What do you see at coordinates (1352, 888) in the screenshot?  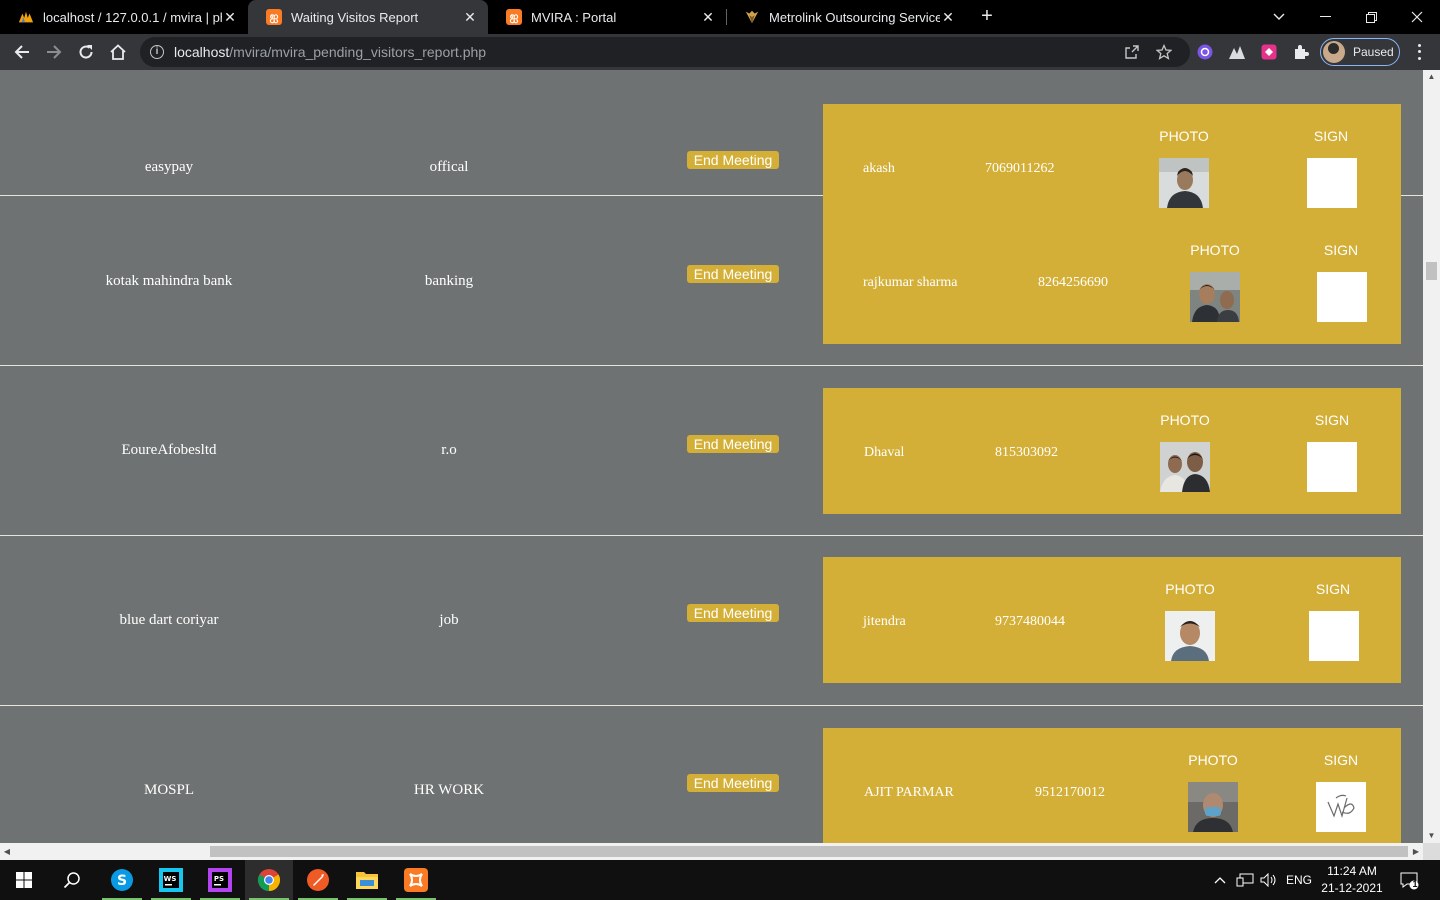 I see `clock-date: 21-12-2021` at bounding box center [1352, 888].